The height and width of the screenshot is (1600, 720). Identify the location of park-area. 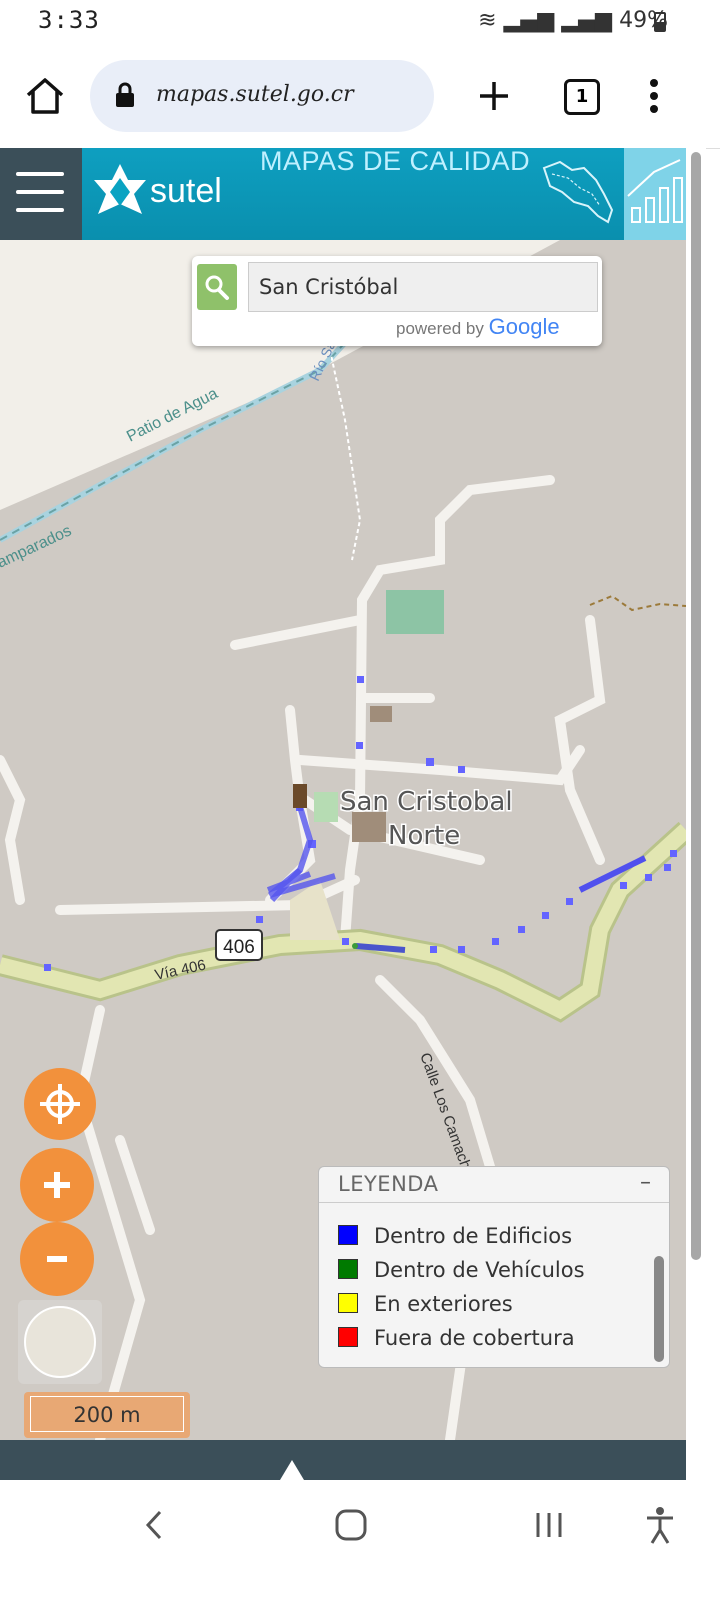
(415, 612).